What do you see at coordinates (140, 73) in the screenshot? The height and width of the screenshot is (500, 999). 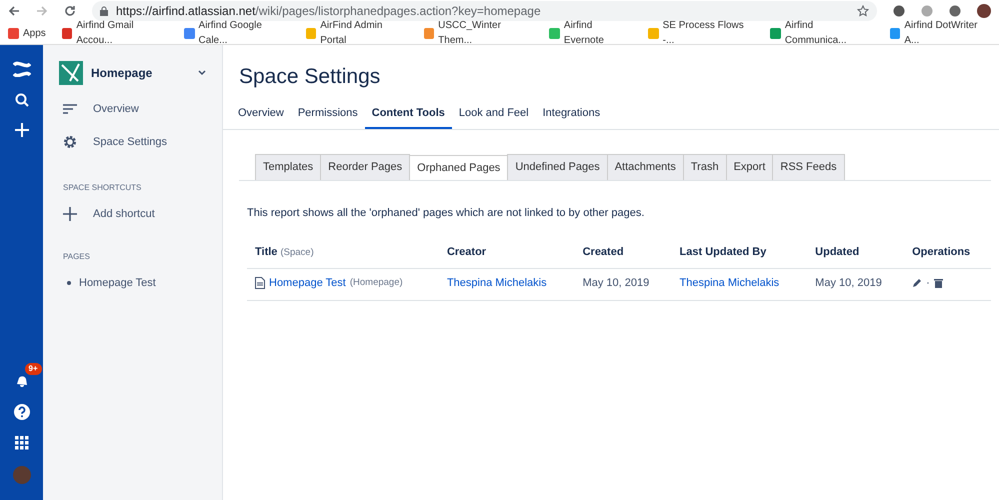 I see `space-name: Homepage` at bounding box center [140, 73].